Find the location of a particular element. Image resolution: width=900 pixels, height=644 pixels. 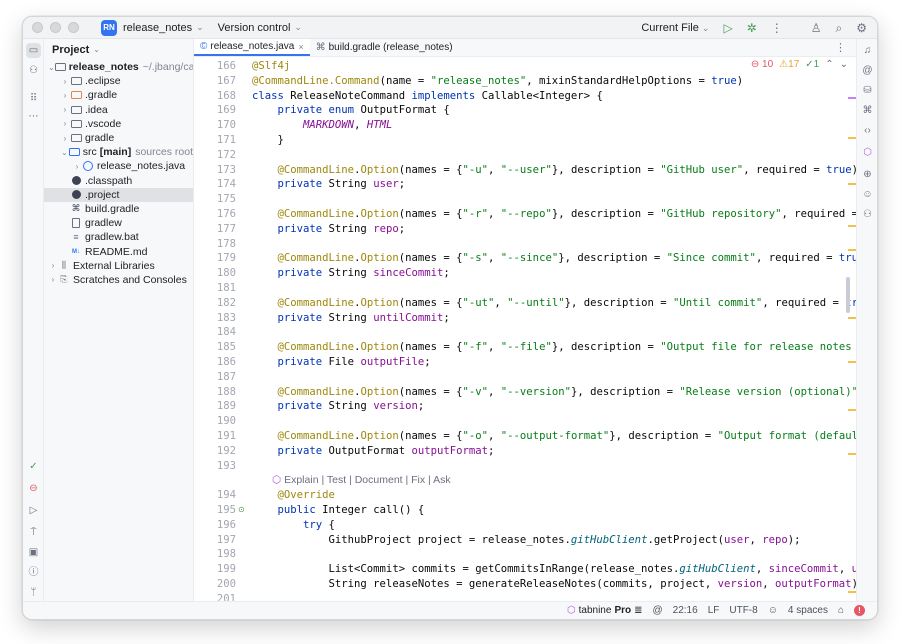

tree-item: › gradle is located at coordinates (118, 138).